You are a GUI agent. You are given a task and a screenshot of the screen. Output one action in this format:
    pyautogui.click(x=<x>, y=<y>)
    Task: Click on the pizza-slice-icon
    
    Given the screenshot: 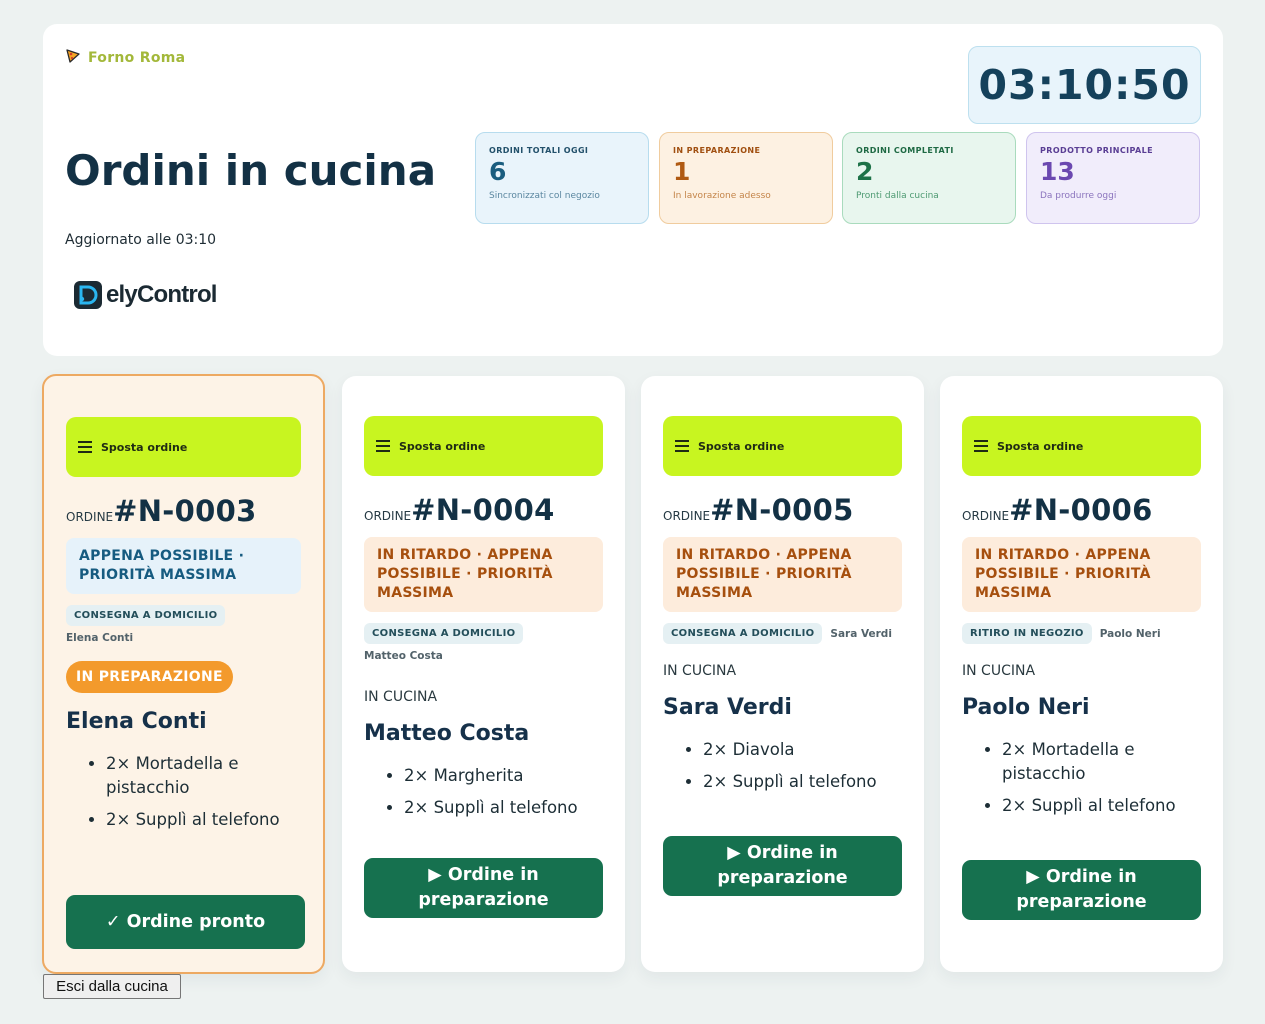 What is the action you would take?
    pyautogui.click(x=73, y=58)
    